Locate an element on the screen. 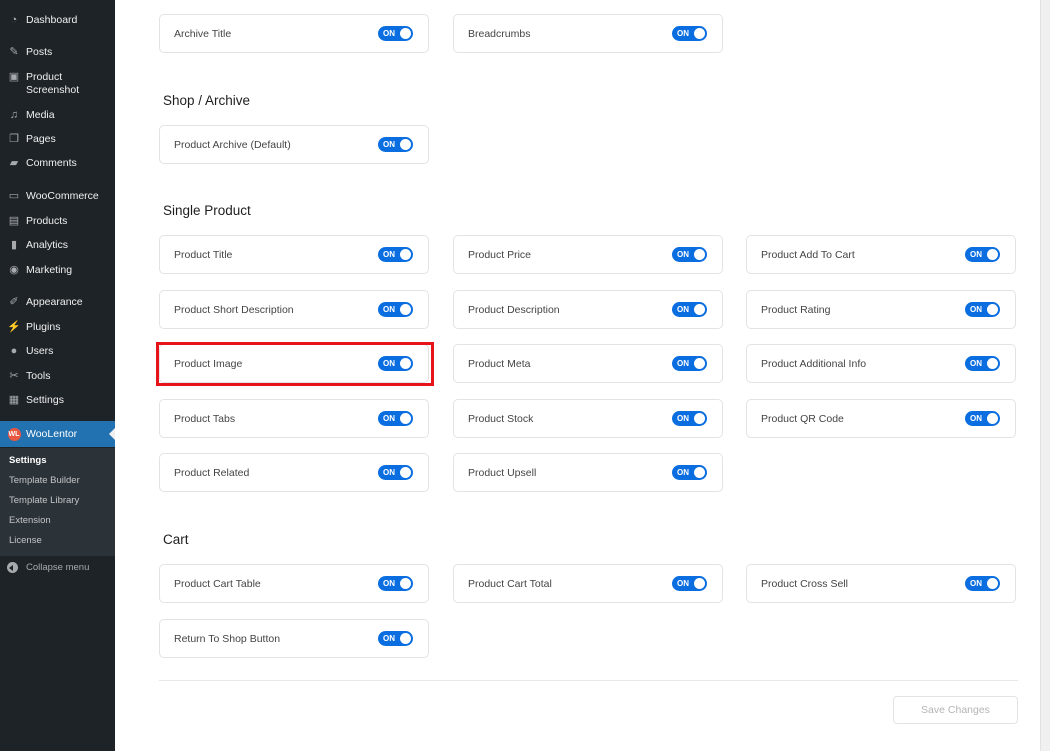 This screenshot has width=1050, height=751. sidebar-item-tools: ✂ Tools is located at coordinates (57, 376).